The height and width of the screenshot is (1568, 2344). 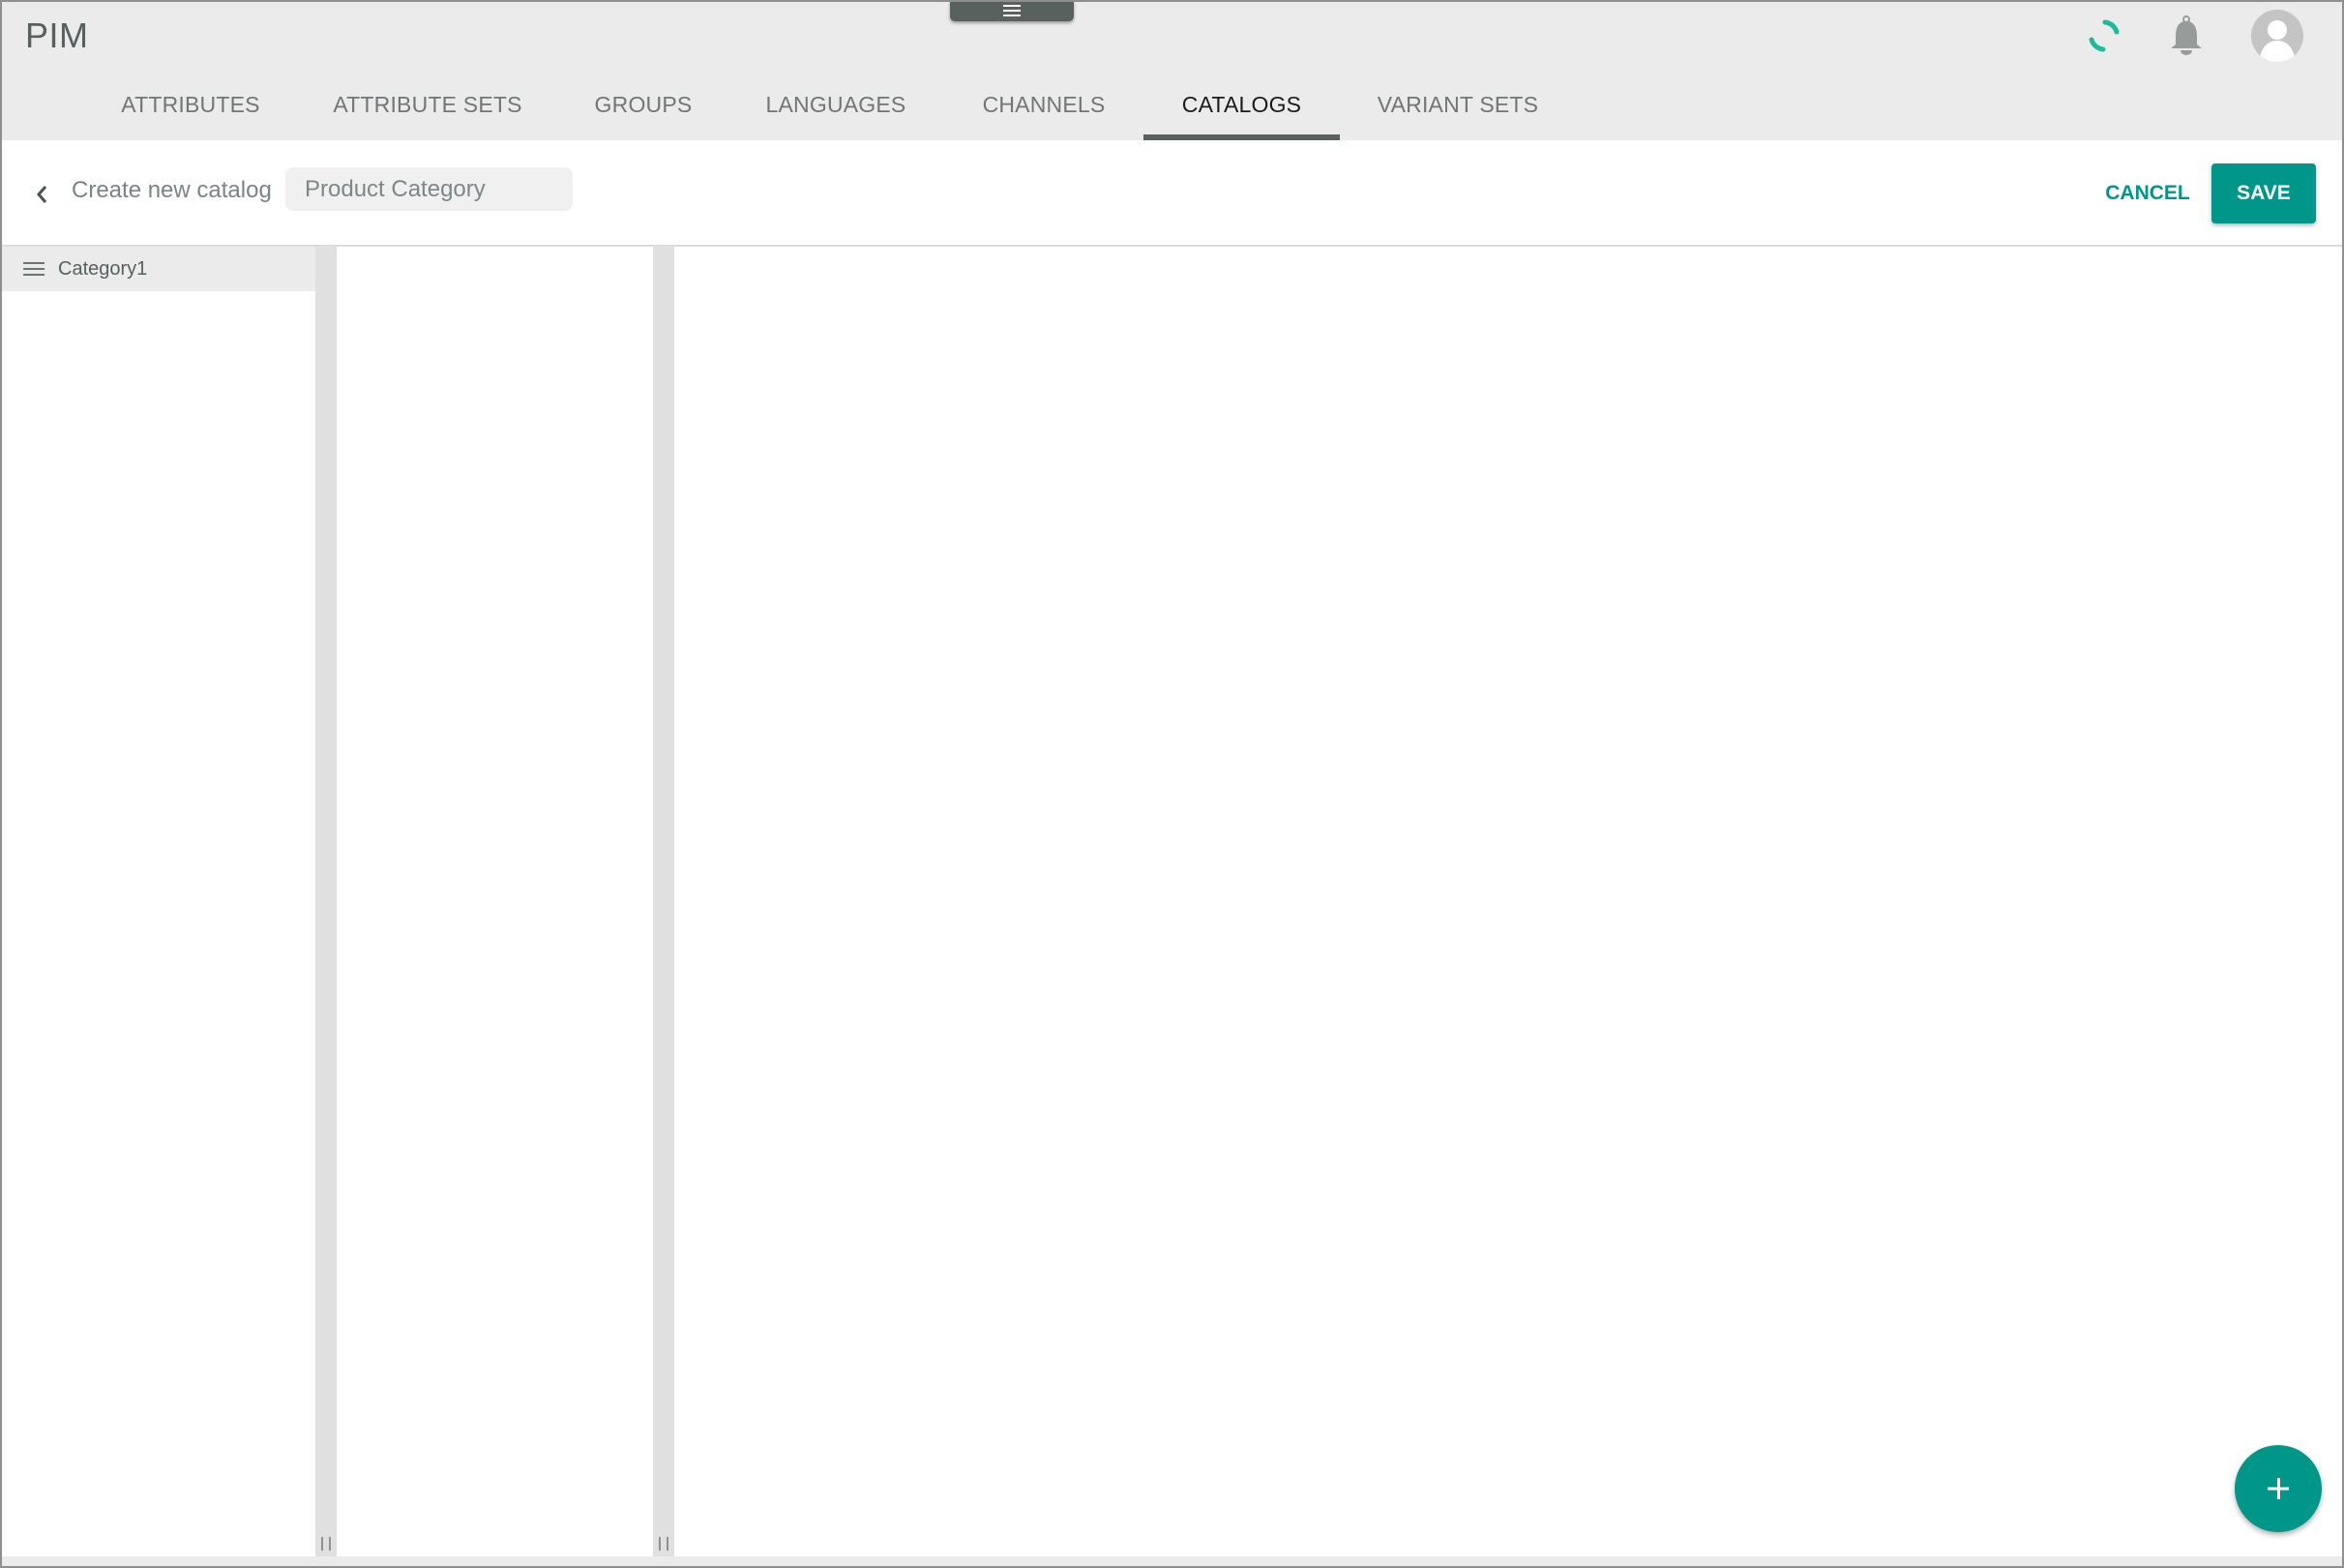 I want to click on tree-item: Category1, so click(x=158, y=269).